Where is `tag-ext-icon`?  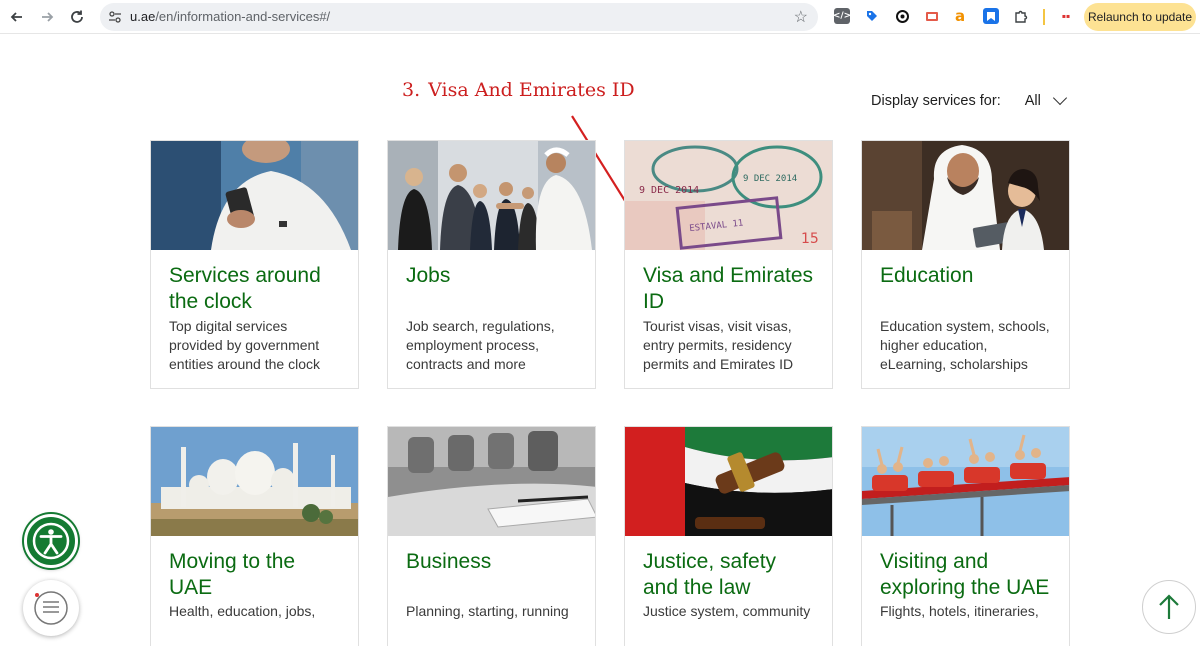 tag-ext-icon is located at coordinates (872, 16).